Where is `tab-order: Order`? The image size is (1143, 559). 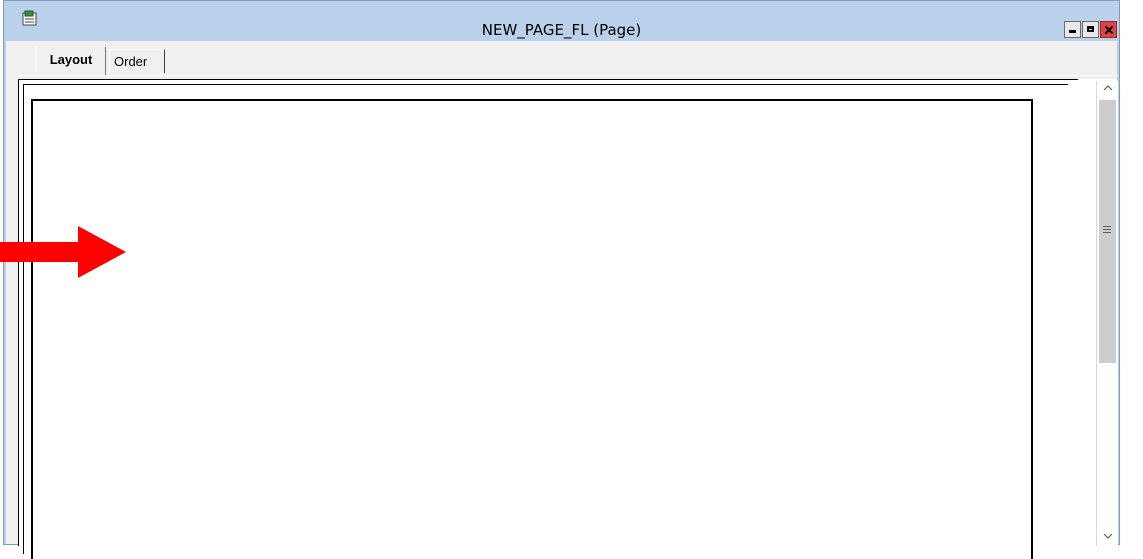 tab-order: Order is located at coordinates (137, 61).